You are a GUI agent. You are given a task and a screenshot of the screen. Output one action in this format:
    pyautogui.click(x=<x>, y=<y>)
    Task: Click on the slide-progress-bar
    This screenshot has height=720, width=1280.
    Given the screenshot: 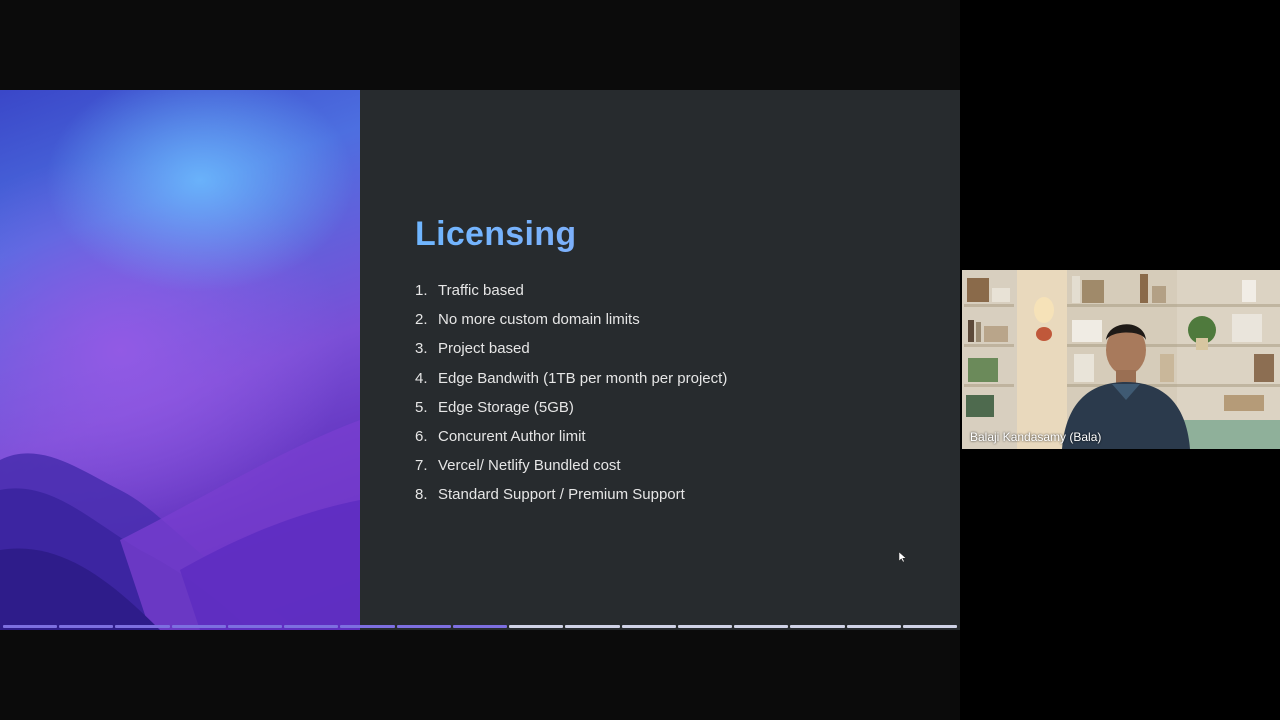 What is the action you would take?
    pyautogui.click(x=480, y=627)
    